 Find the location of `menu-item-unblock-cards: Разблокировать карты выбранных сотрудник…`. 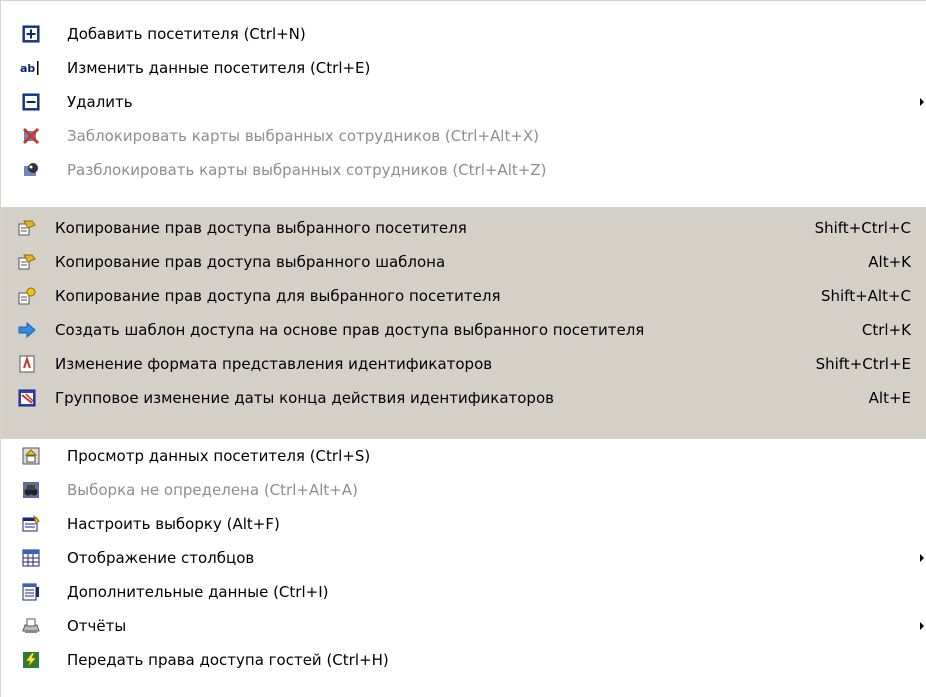

menu-item-unblock-cards: Разблокировать карты выбранных сотрудник… is located at coordinates (463, 170).